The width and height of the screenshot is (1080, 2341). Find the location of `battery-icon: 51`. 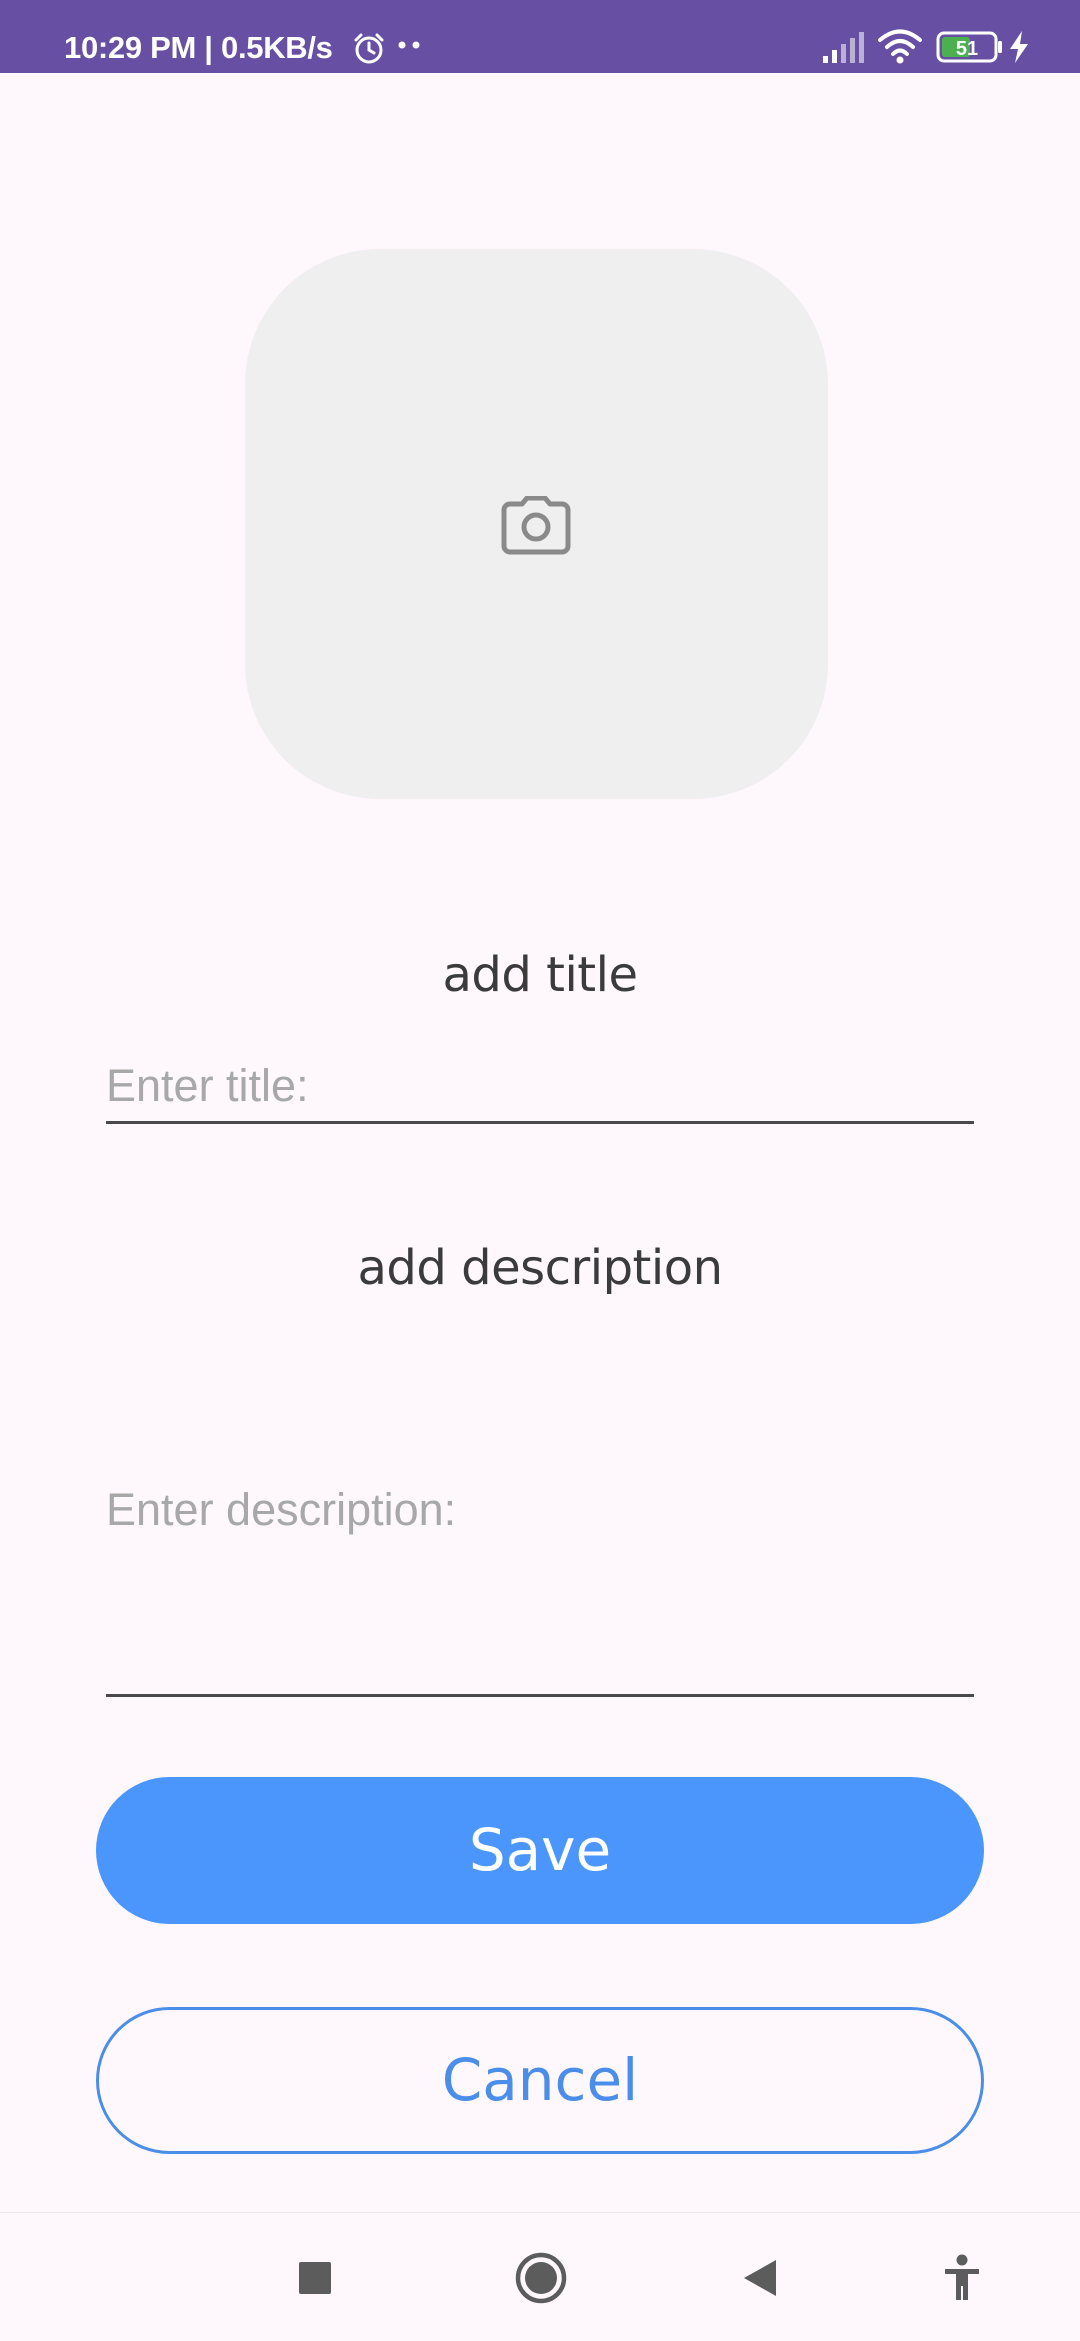

battery-icon: 51 is located at coordinates (969, 47).